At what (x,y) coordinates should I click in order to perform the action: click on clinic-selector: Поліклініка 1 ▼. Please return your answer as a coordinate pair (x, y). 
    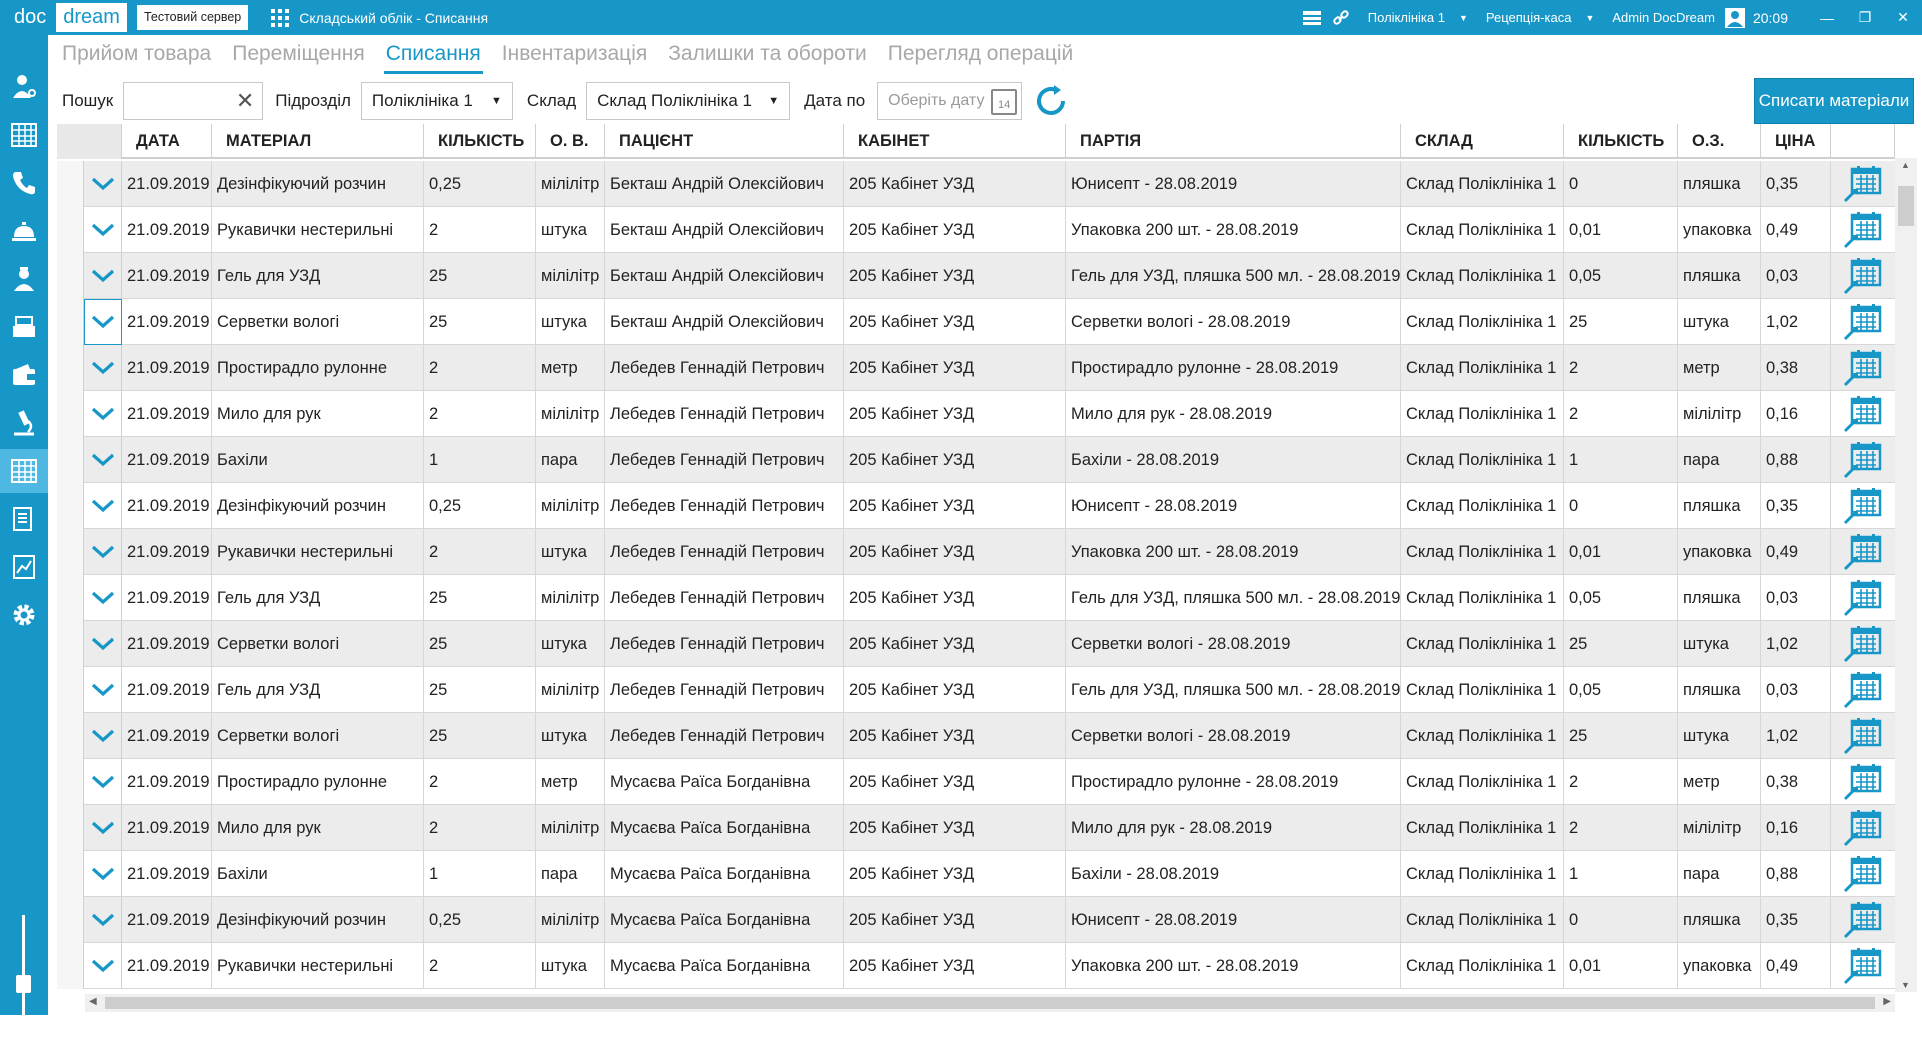
    Looking at the image, I should click on (1418, 17).